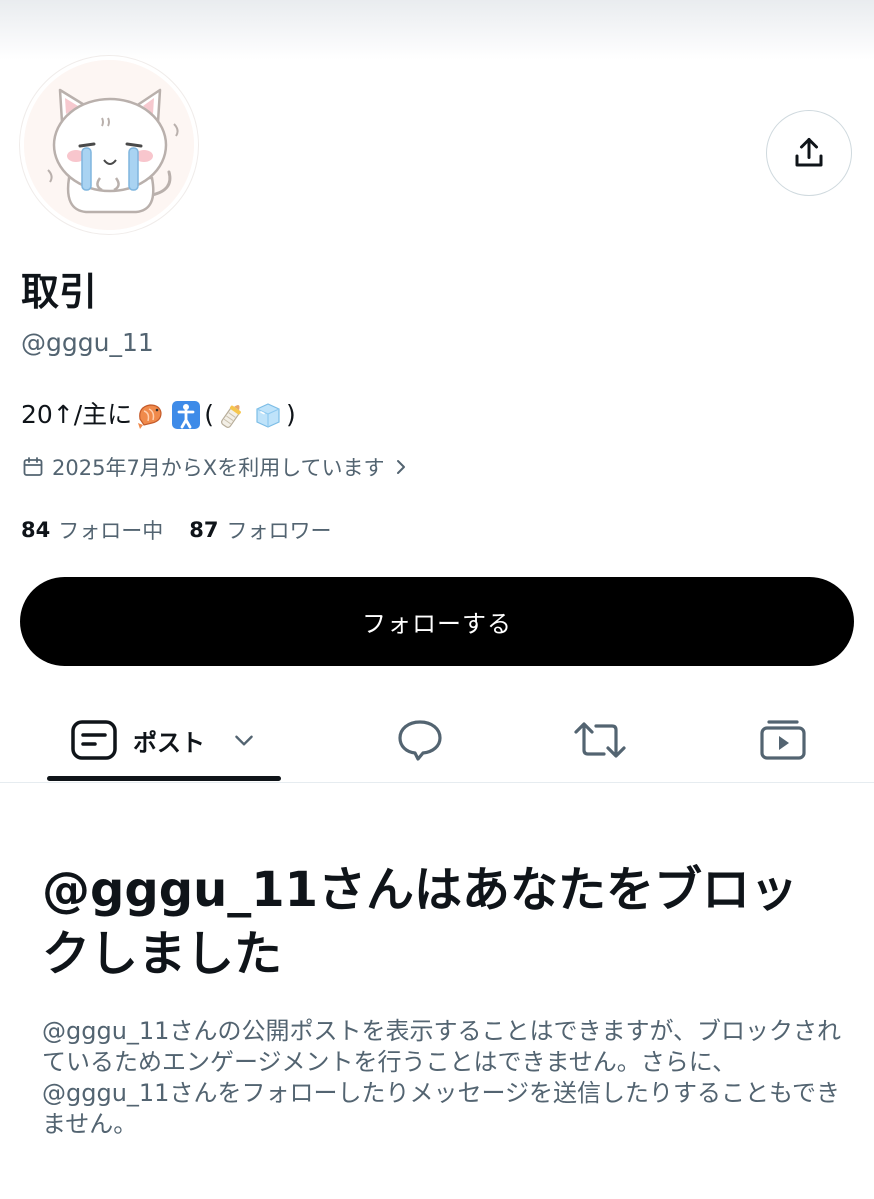 The width and height of the screenshot is (874, 1199). Describe the element at coordinates (36, 530) in the screenshot. I see `following-count: 84` at that location.